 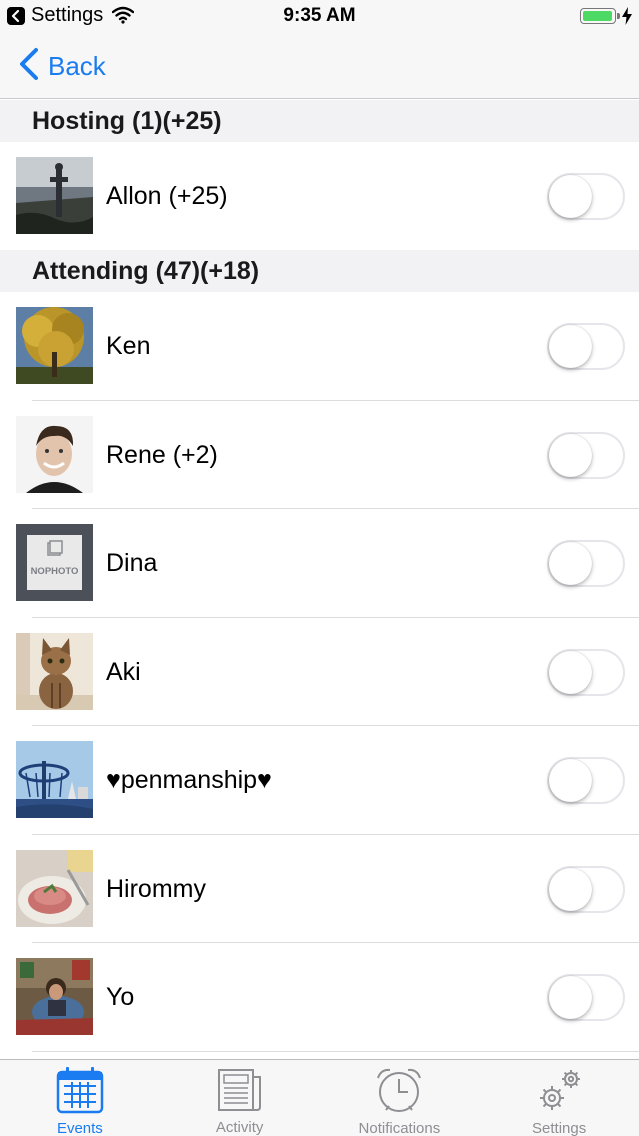 What do you see at coordinates (167, 196) in the screenshot?
I see `attendee-name: Allon (+25)` at bounding box center [167, 196].